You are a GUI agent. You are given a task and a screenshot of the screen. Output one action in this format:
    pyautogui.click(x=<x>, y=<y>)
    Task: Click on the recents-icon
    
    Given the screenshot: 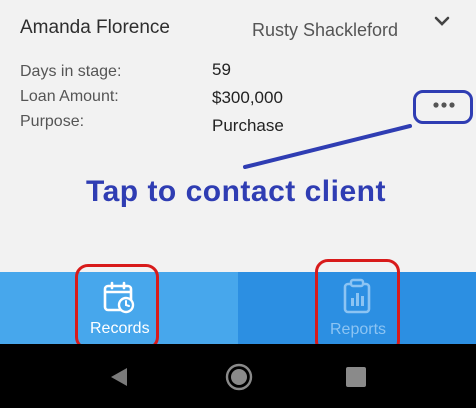 What is the action you would take?
    pyautogui.click(x=356, y=377)
    